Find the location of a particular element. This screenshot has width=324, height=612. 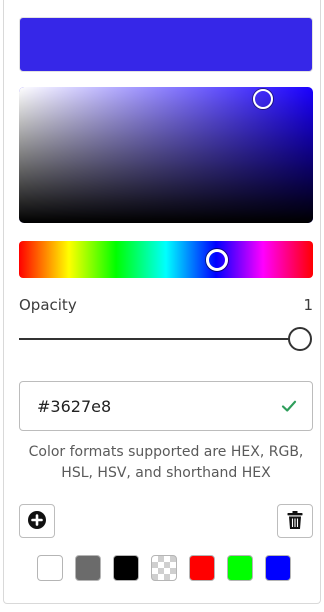

preset-swatches is located at coordinates (164, 568).